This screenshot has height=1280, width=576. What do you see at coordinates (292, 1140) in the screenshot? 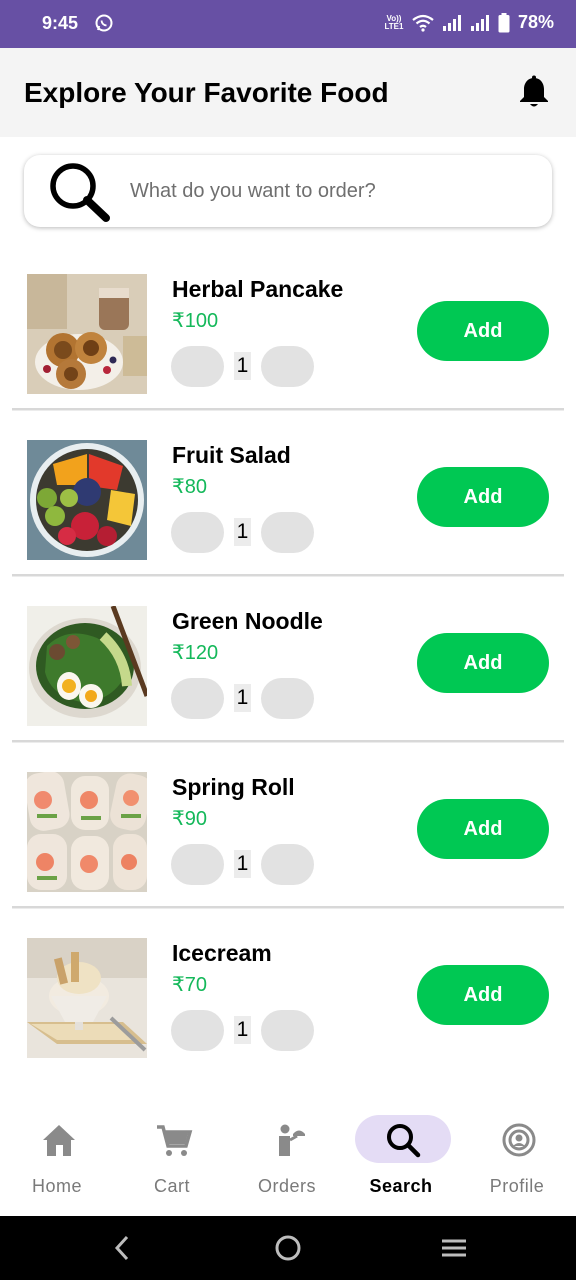
I see `orders-icon` at bounding box center [292, 1140].